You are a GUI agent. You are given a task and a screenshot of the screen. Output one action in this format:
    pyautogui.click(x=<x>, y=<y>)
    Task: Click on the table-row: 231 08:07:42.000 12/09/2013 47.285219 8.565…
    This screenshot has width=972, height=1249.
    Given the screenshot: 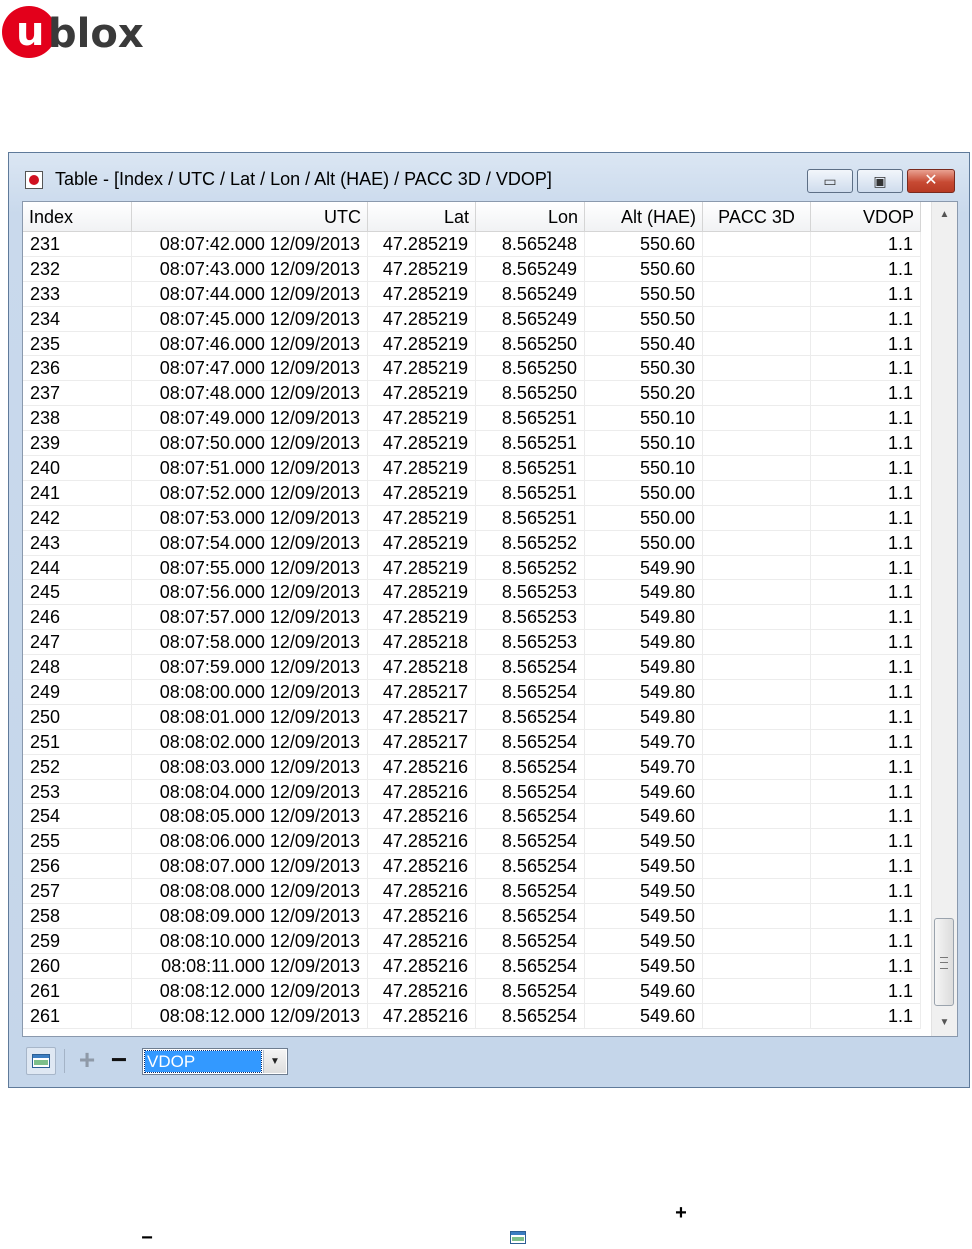 What is the action you would take?
    pyautogui.click(x=477, y=244)
    